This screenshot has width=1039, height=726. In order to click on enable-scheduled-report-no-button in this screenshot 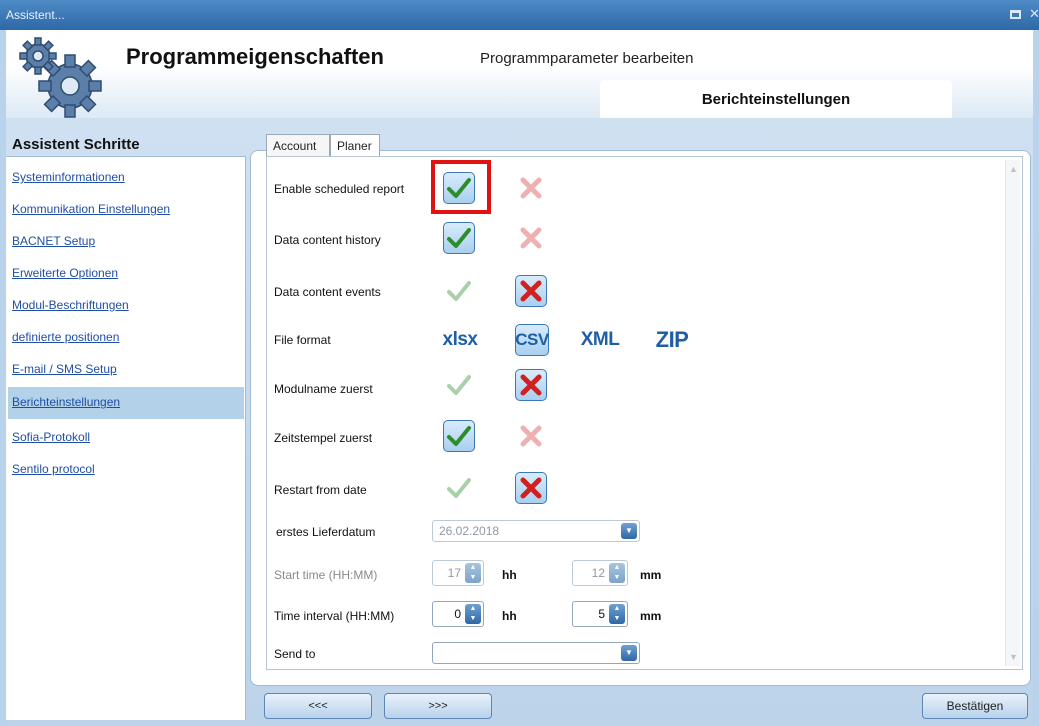, I will do `click(531, 188)`.